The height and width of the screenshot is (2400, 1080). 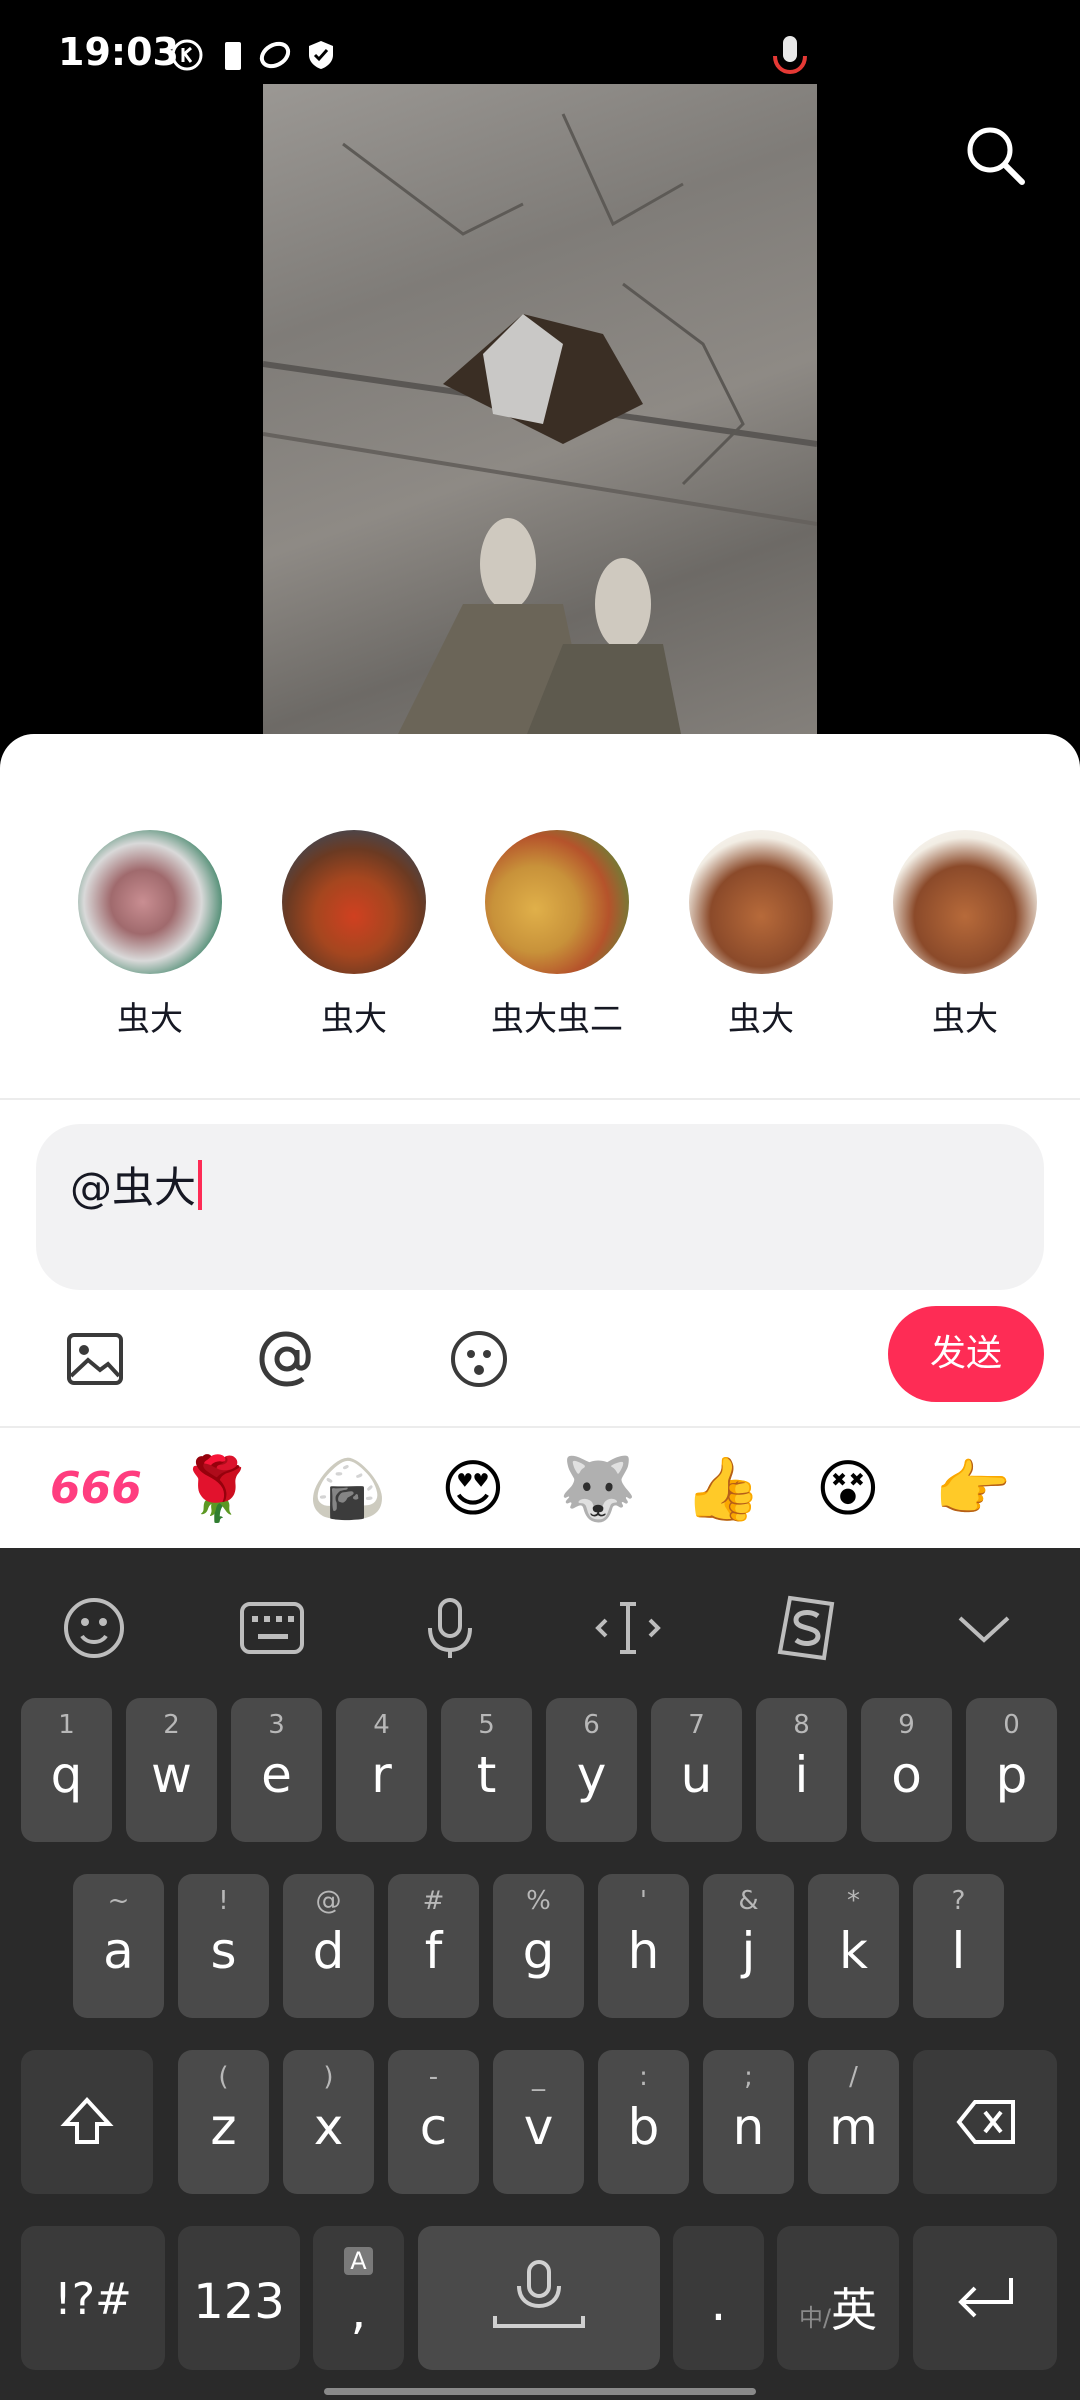 What do you see at coordinates (381, 1770) in the screenshot?
I see `key-r: 4r` at bounding box center [381, 1770].